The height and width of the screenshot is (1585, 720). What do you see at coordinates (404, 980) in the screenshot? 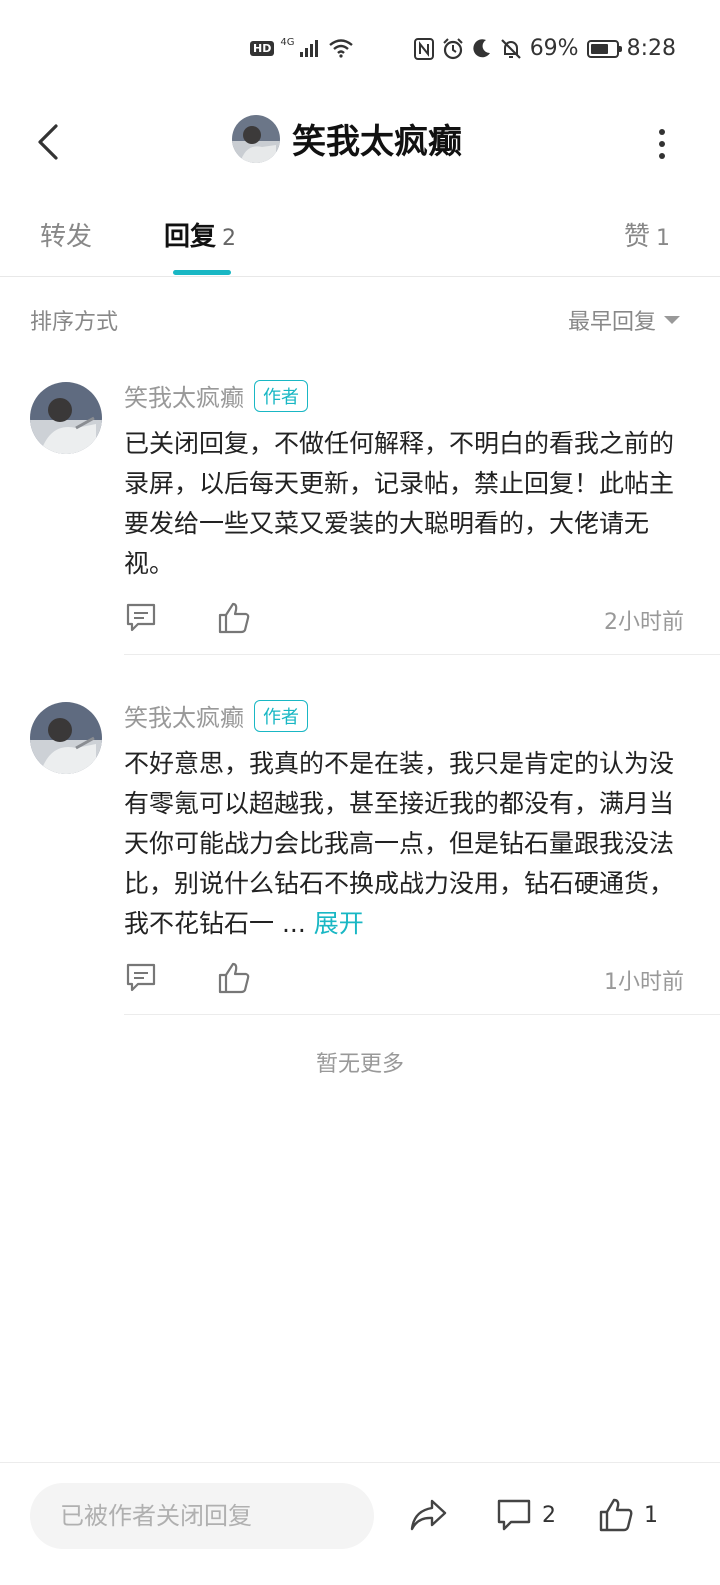
I see `reply-actions: 1小时前` at bounding box center [404, 980].